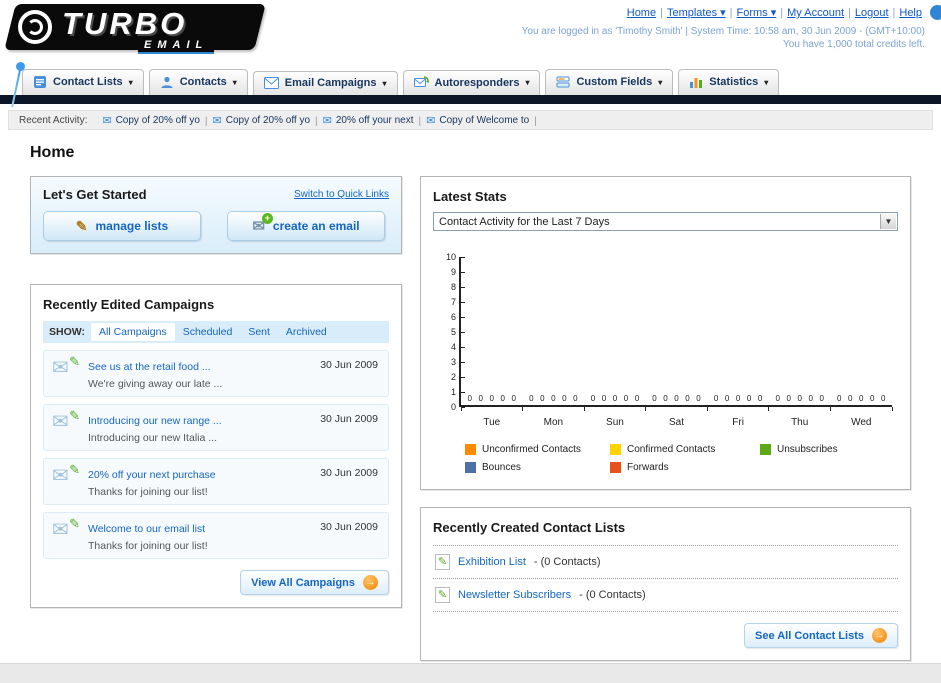 The height and width of the screenshot is (683, 941). What do you see at coordinates (146, 529) in the screenshot?
I see `campaign-link: Welcome to our email list` at bounding box center [146, 529].